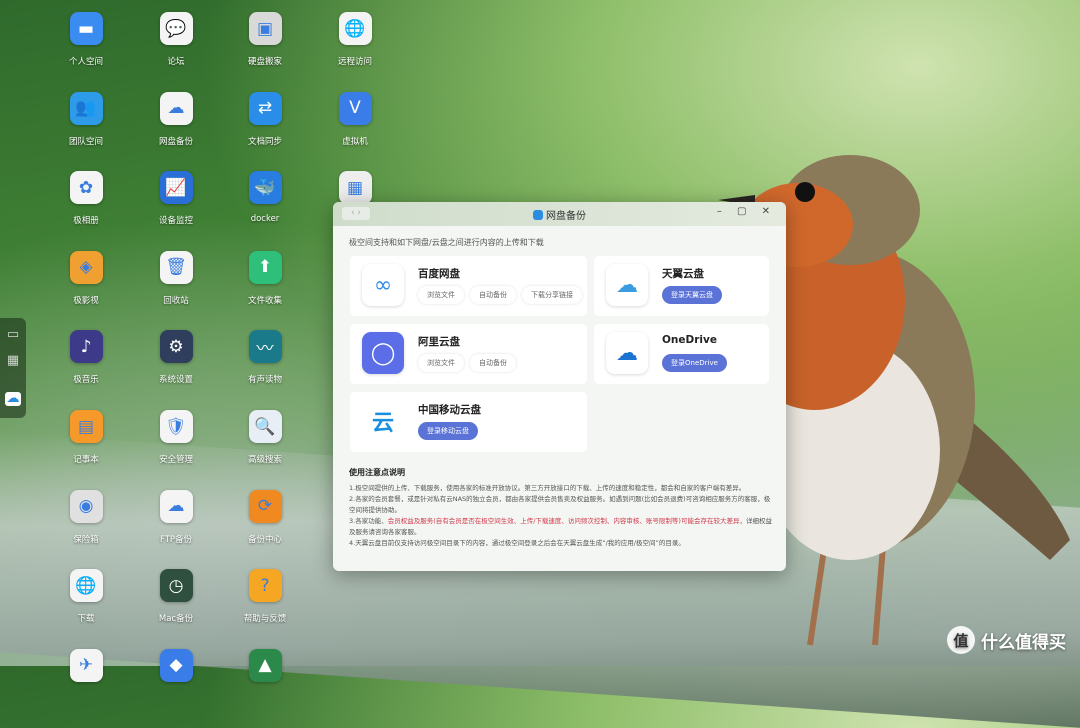  I want to click on app-label: 论坛, so click(176, 62).